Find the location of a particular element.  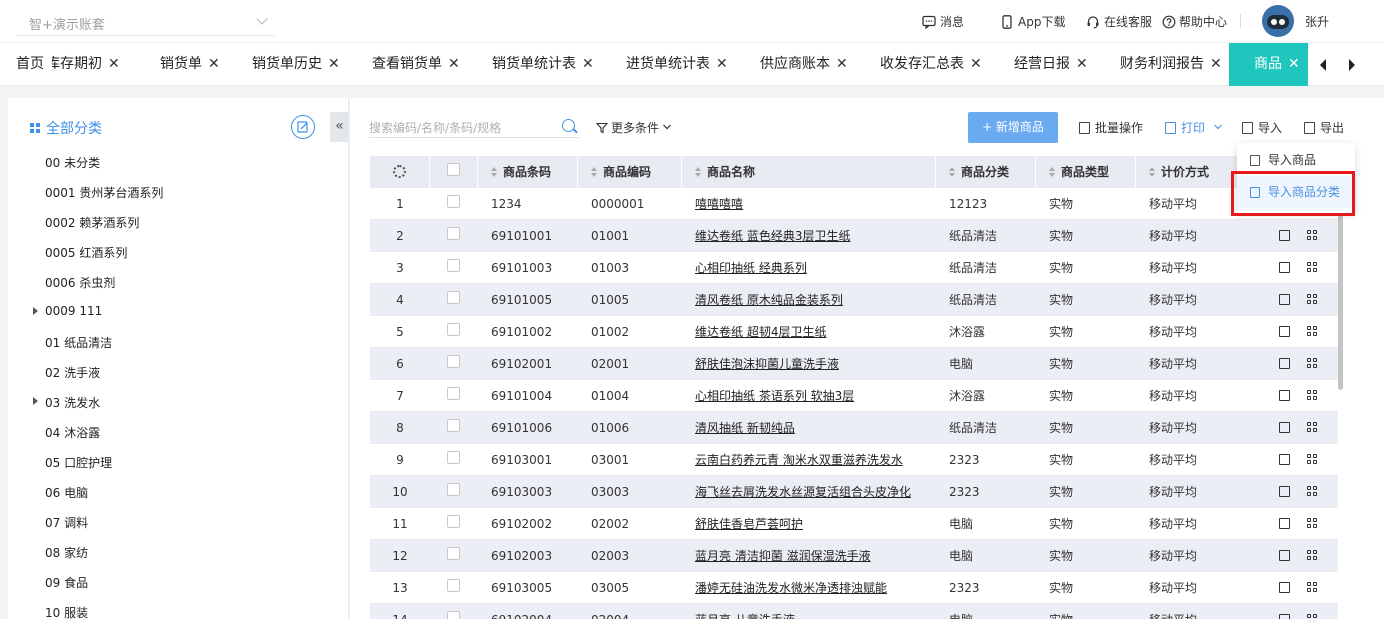

online-service-link: 在线客服 is located at coordinates (1119, 21).